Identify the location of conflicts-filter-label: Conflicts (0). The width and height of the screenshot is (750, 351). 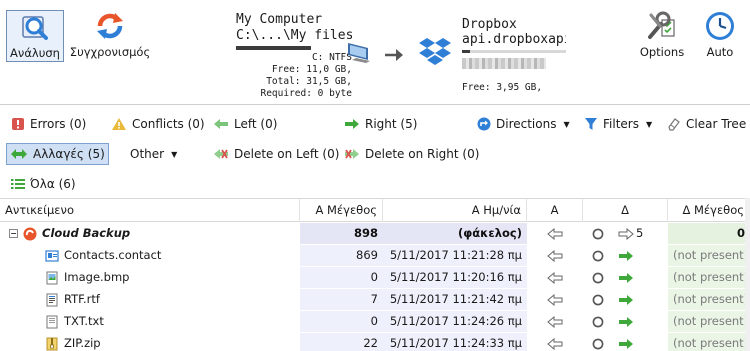
(168, 124).